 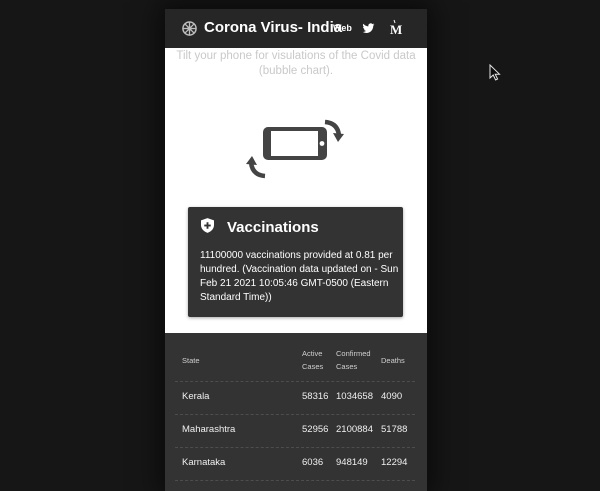 I want to click on row-active: 58316, so click(x=315, y=396).